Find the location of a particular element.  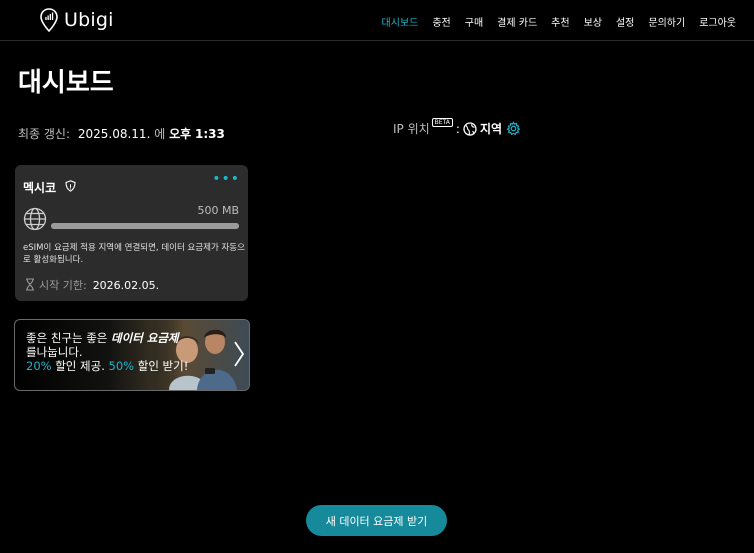

beta-badge: BETA is located at coordinates (442, 122).